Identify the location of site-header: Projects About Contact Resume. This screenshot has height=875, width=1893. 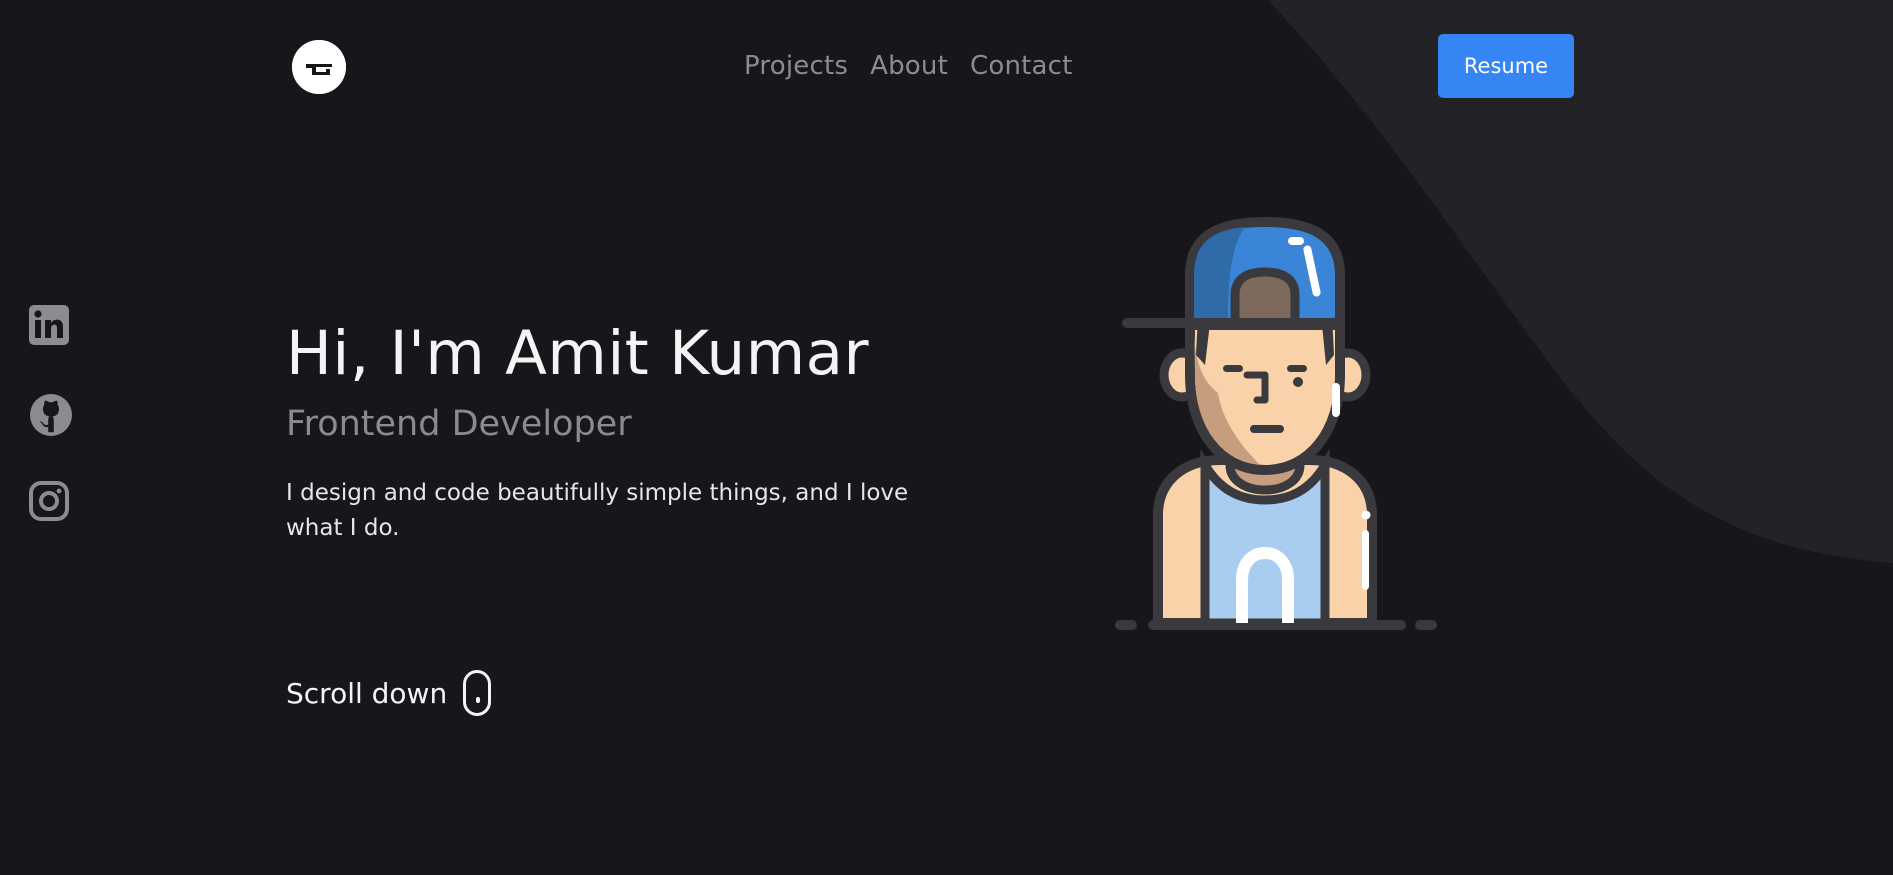
(946, 65).